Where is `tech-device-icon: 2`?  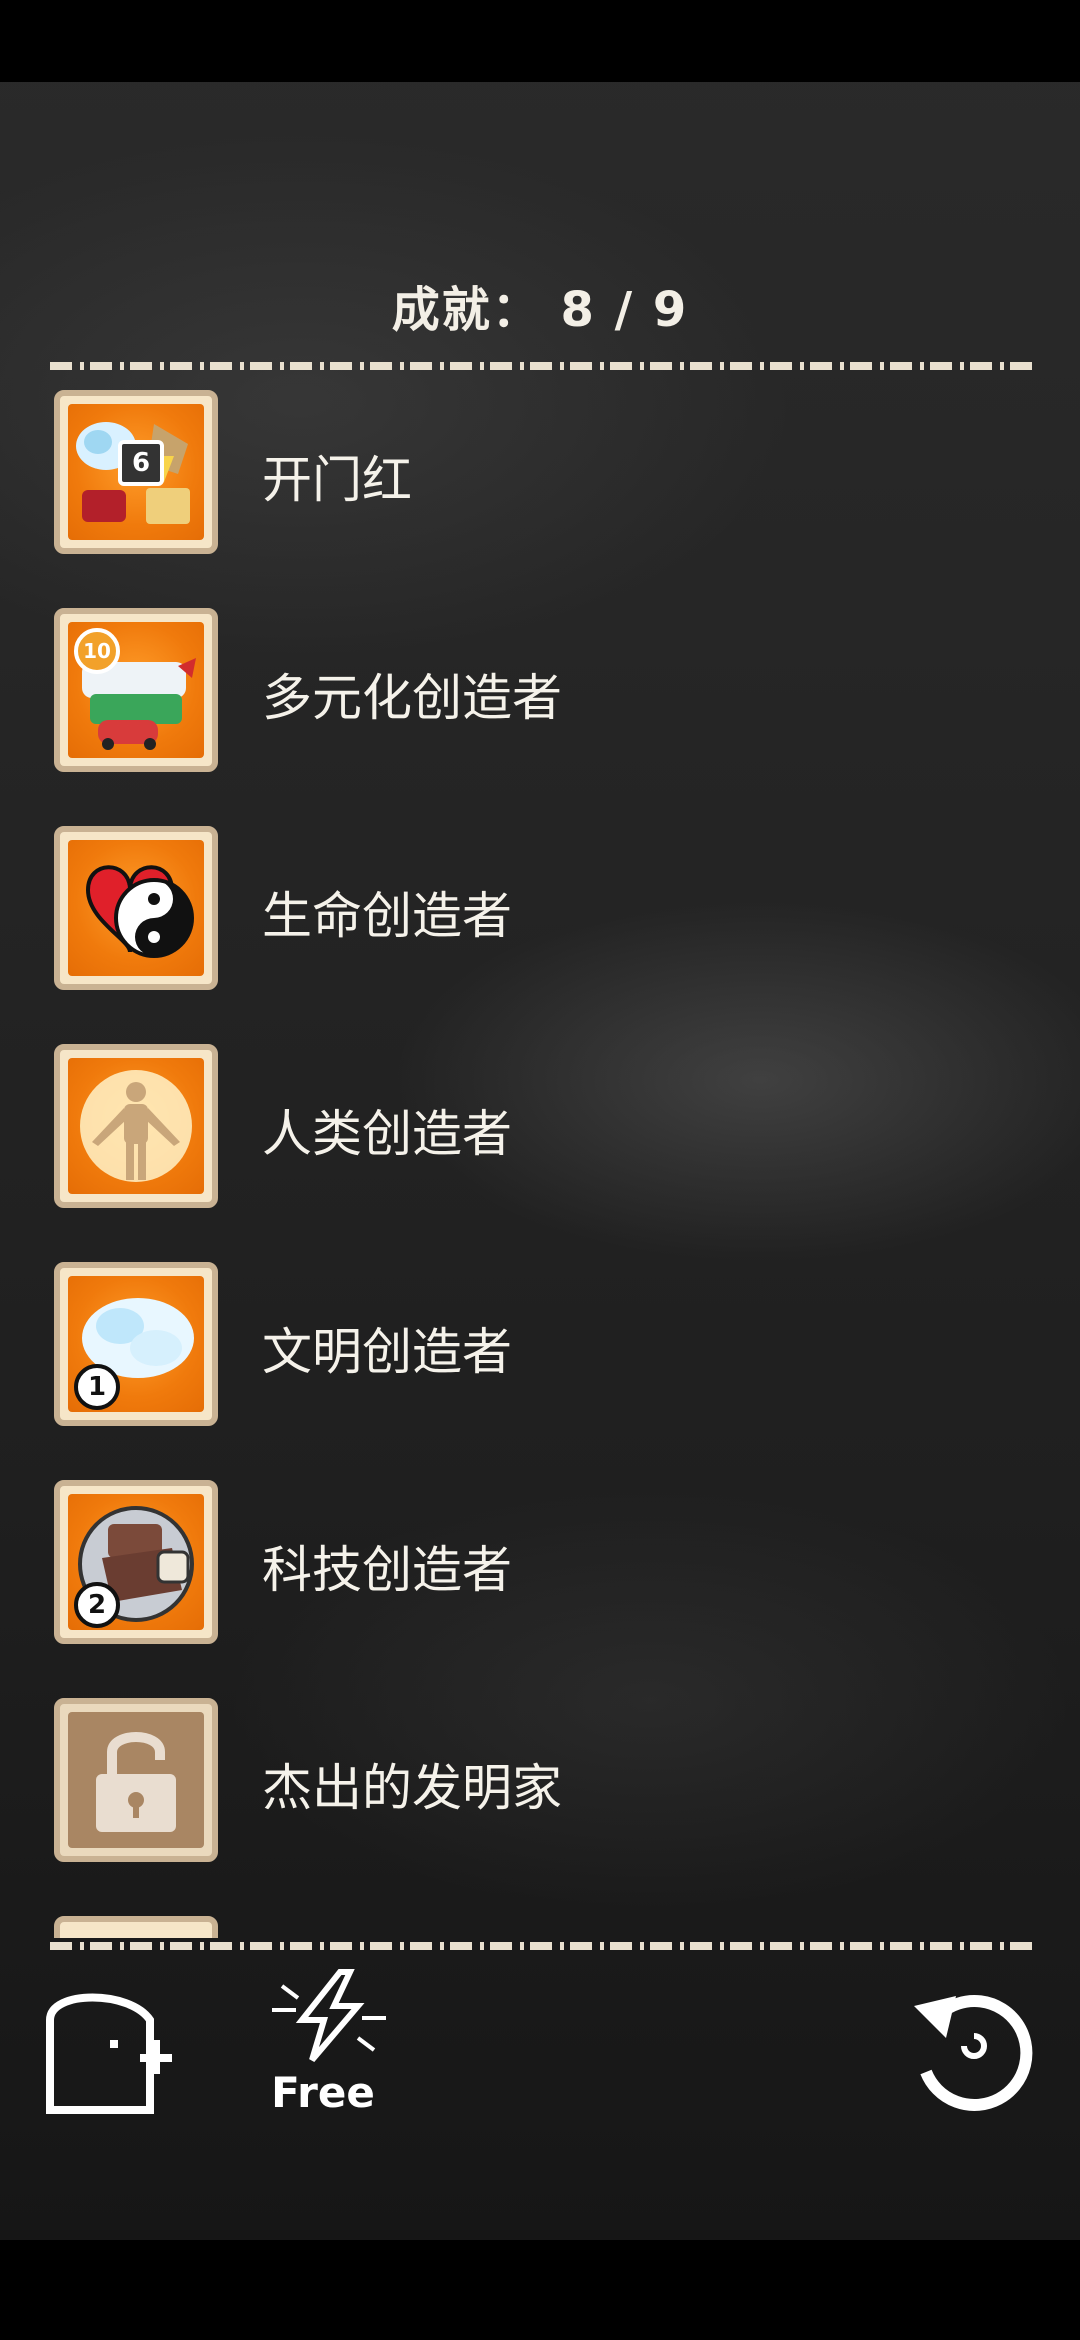
tech-device-icon: 2 is located at coordinates (136, 1562).